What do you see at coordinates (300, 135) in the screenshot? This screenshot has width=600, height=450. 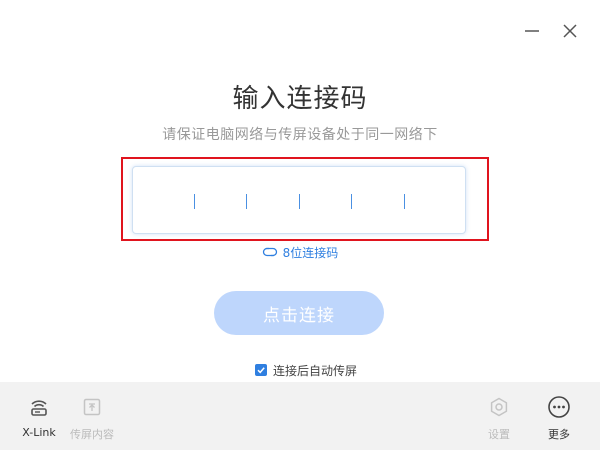 I see `page-subtitle: 请保证电脑网络与传屏设备处于同一网络下` at bounding box center [300, 135].